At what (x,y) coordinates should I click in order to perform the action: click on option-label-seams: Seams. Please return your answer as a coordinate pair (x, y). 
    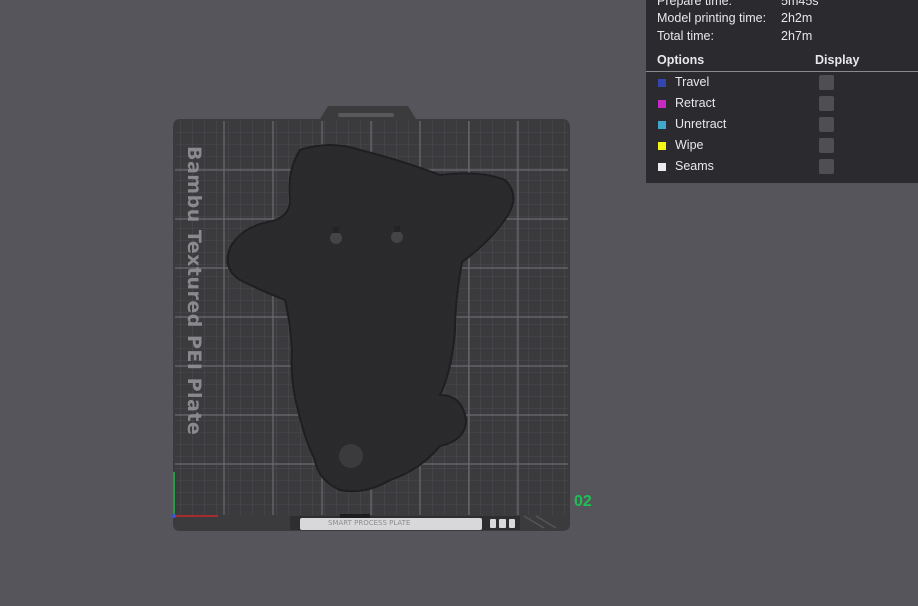
    Looking at the image, I should click on (694, 166).